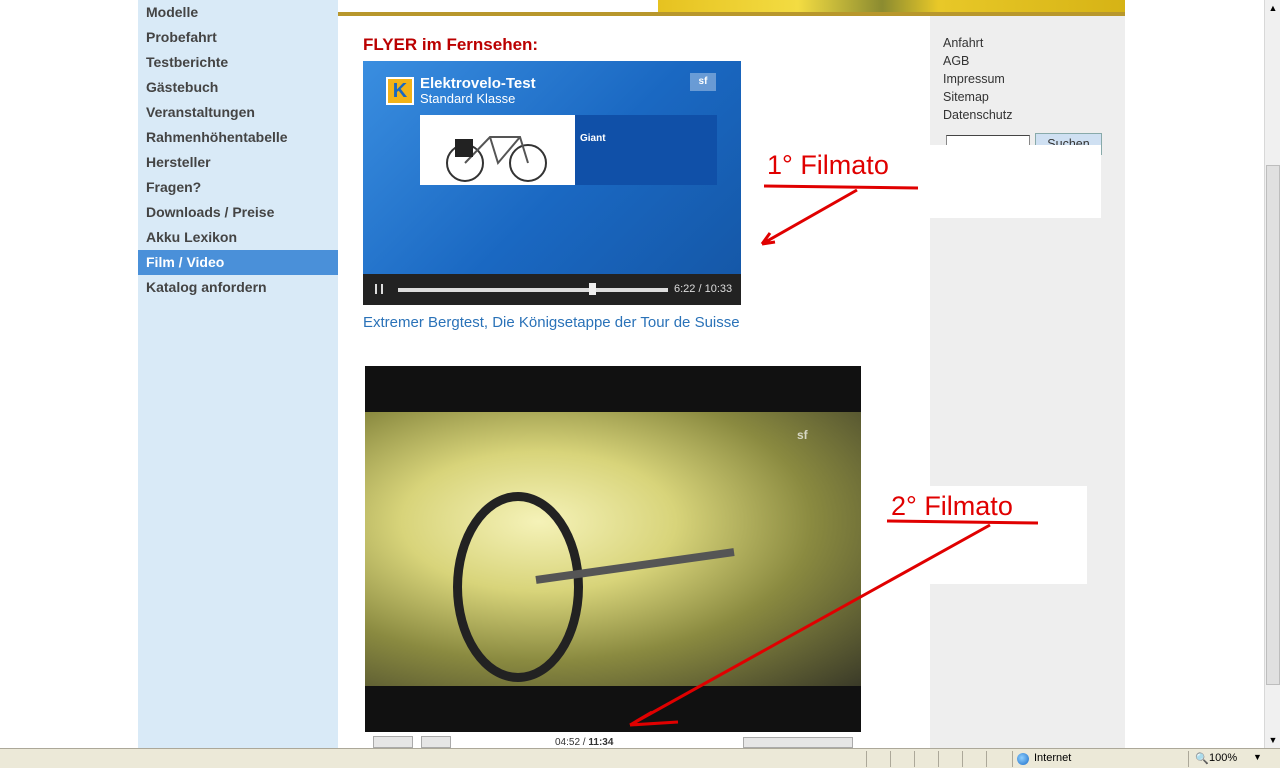 This screenshot has height=768, width=1280. What do you see at coordinates (640, 758) in the screenshot?
I see `status-bar: Internet 🔍 100% ▼` at bounding box center [640, 758].